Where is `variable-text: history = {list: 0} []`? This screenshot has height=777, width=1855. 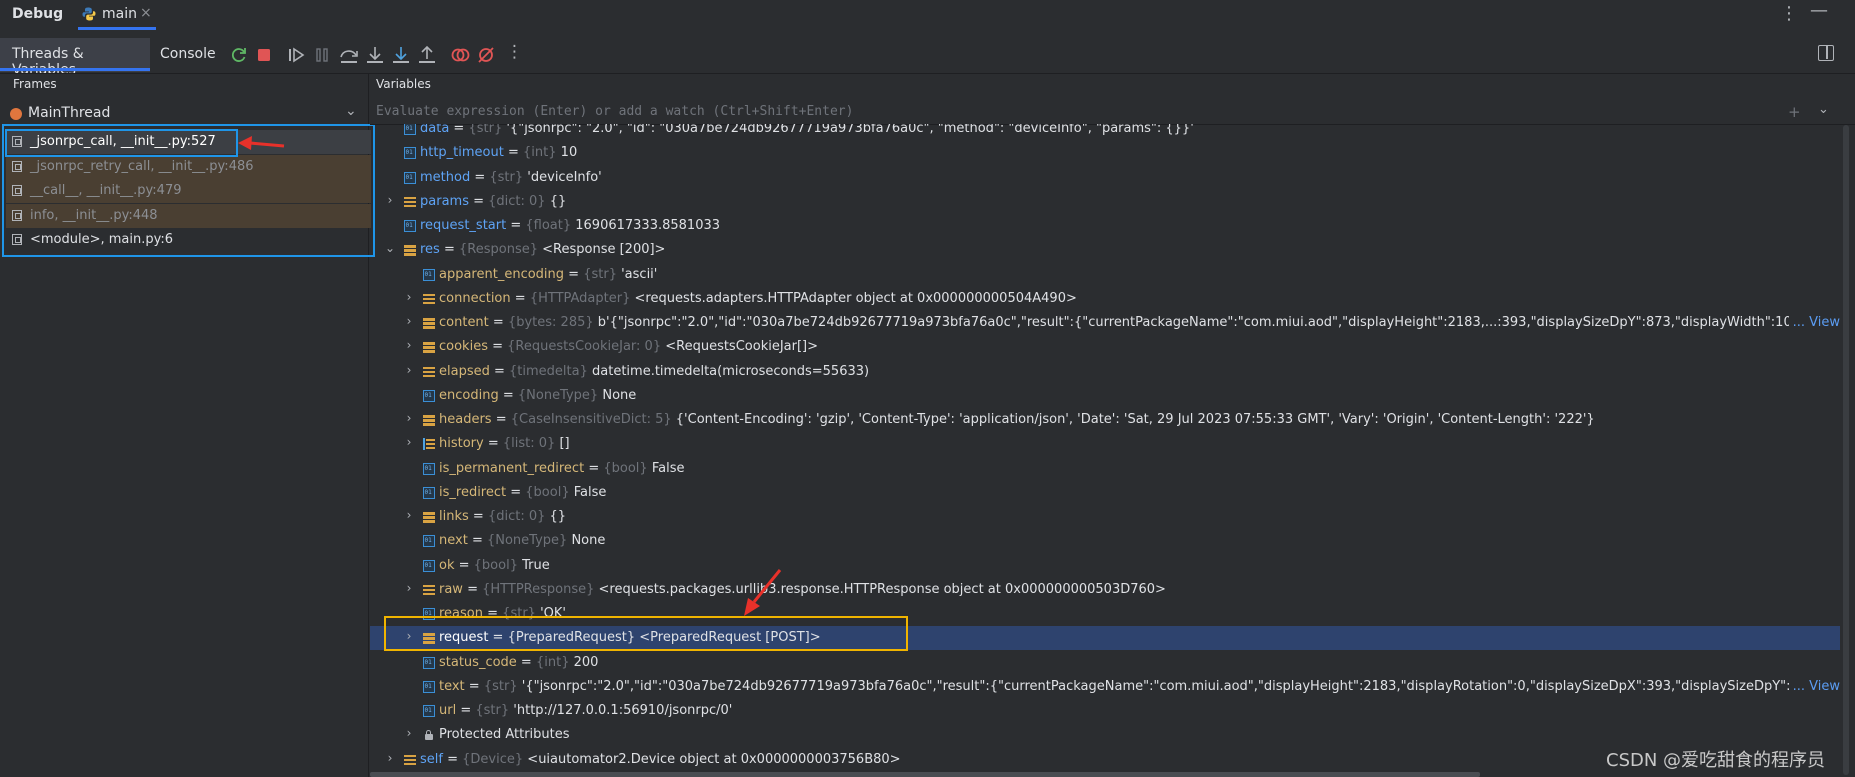
variable-text: history = {list: 0} [] is located at coordinates (504, 443).